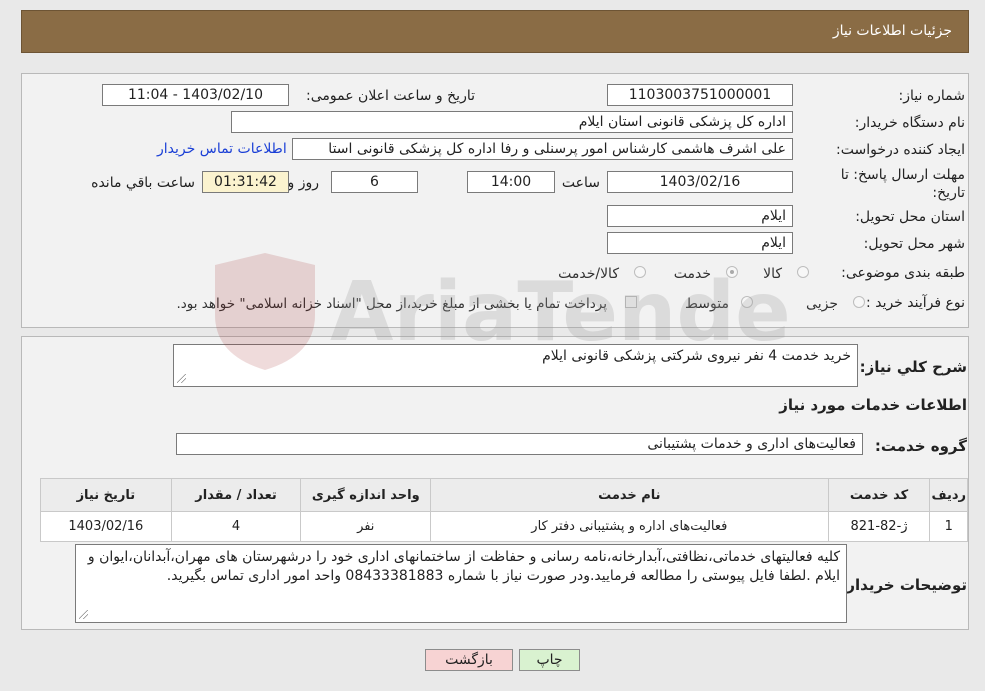 This screenshot has width=985, height=691. I want to click on deadline-date-field: 1403/02/16, so click(700, 182).